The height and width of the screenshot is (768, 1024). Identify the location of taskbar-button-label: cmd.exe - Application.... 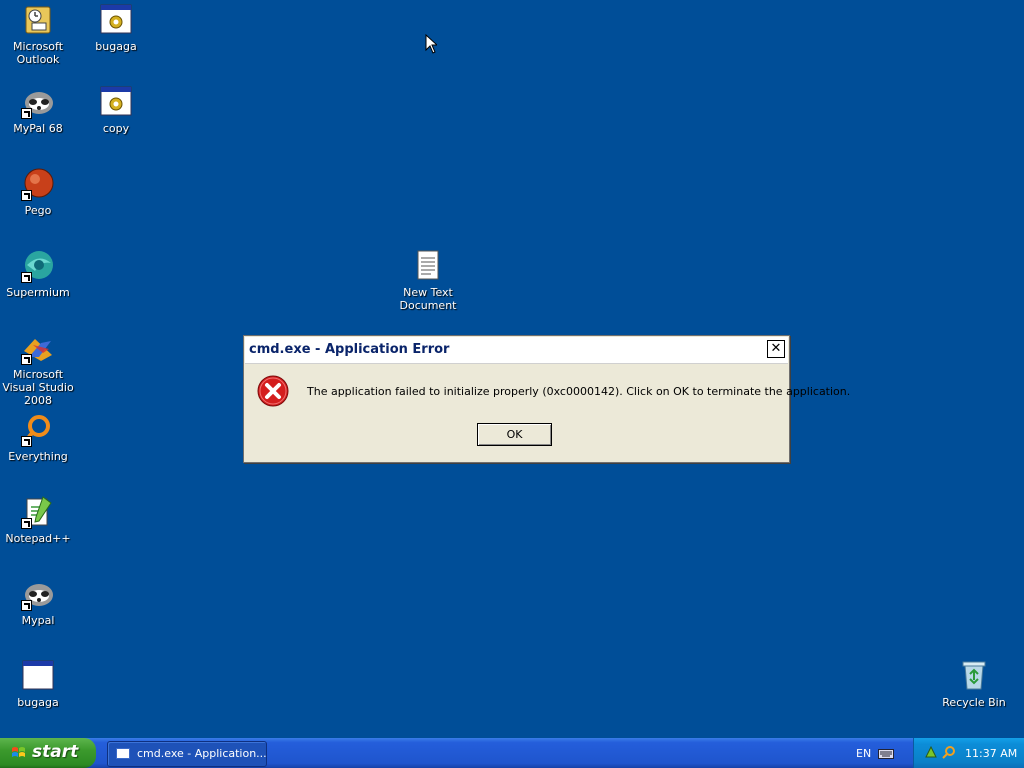
(202, 753).